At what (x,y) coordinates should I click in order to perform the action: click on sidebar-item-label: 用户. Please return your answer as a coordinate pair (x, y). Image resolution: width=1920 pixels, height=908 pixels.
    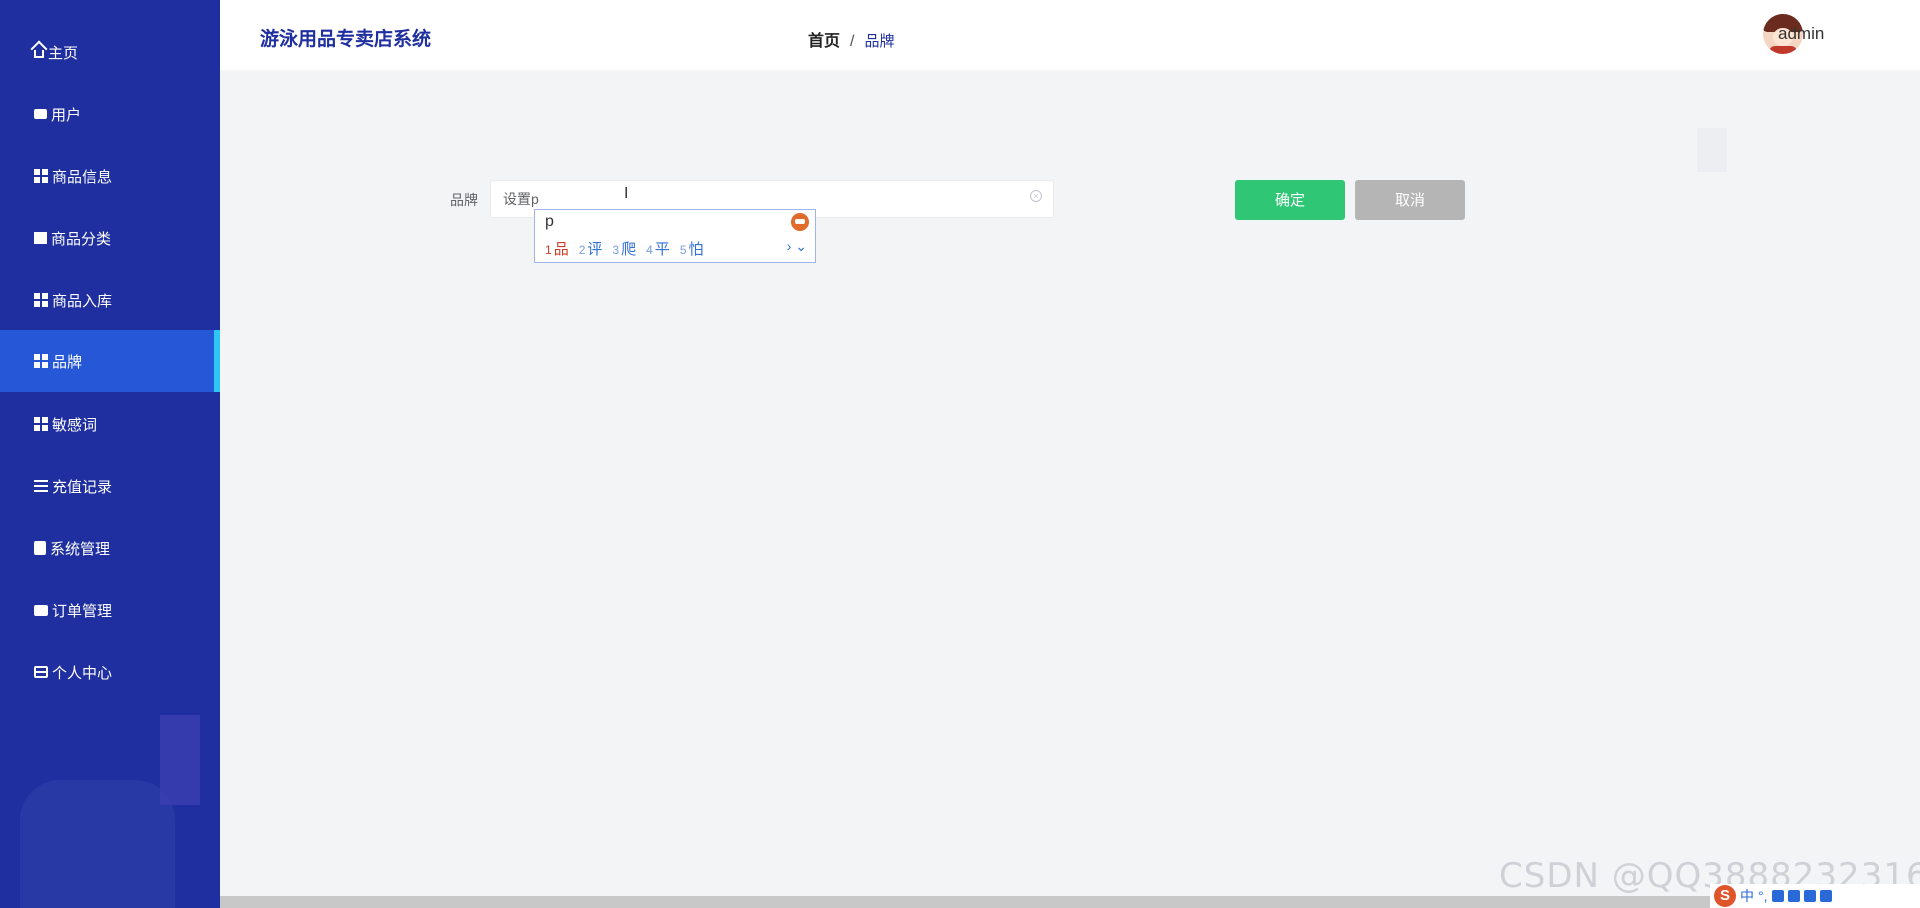
    Looking at the image, I should click on (66, 115).